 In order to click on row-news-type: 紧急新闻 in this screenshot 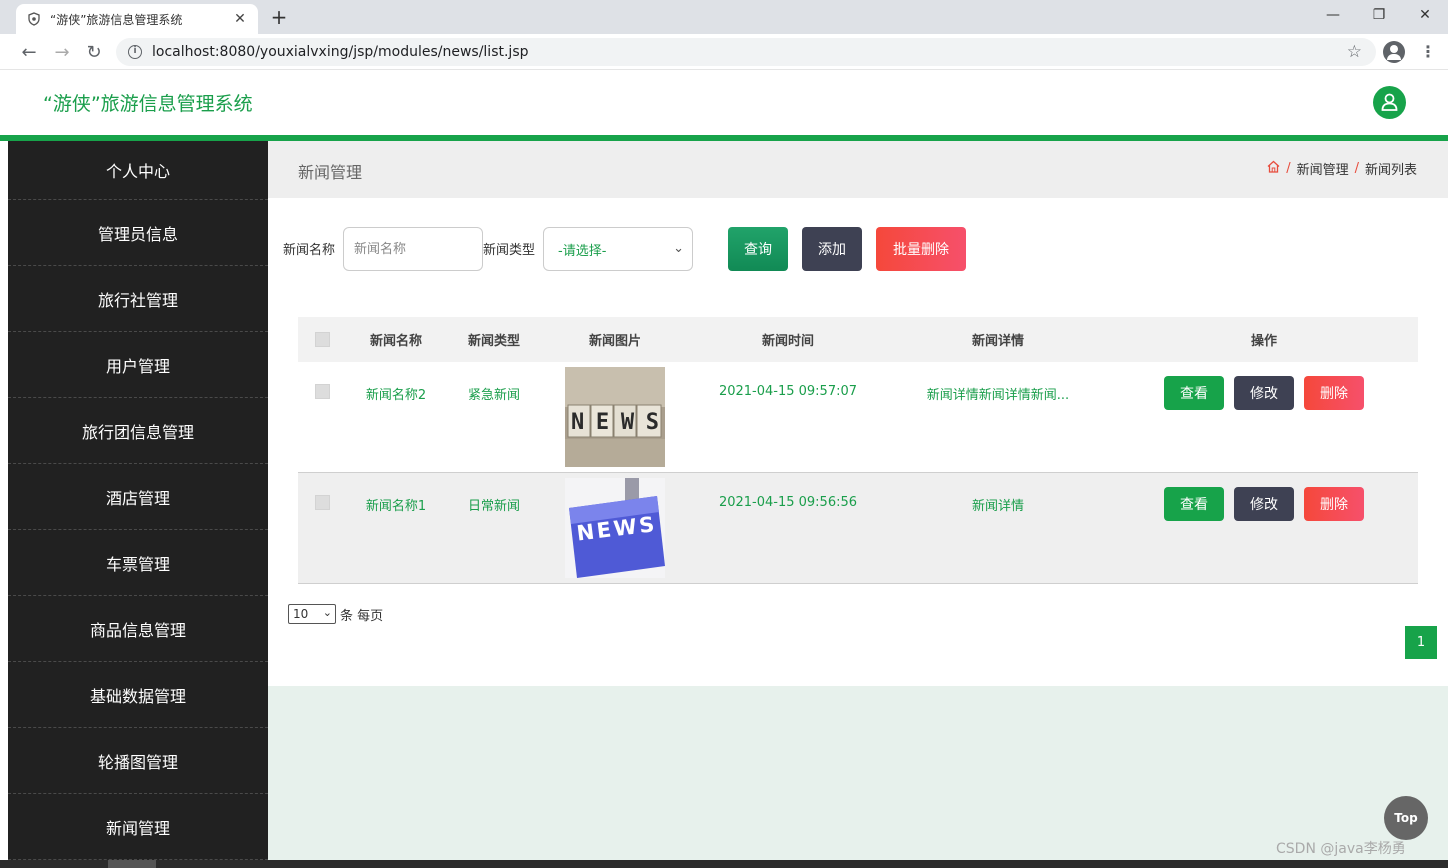, I will do `click(493, 395)`.